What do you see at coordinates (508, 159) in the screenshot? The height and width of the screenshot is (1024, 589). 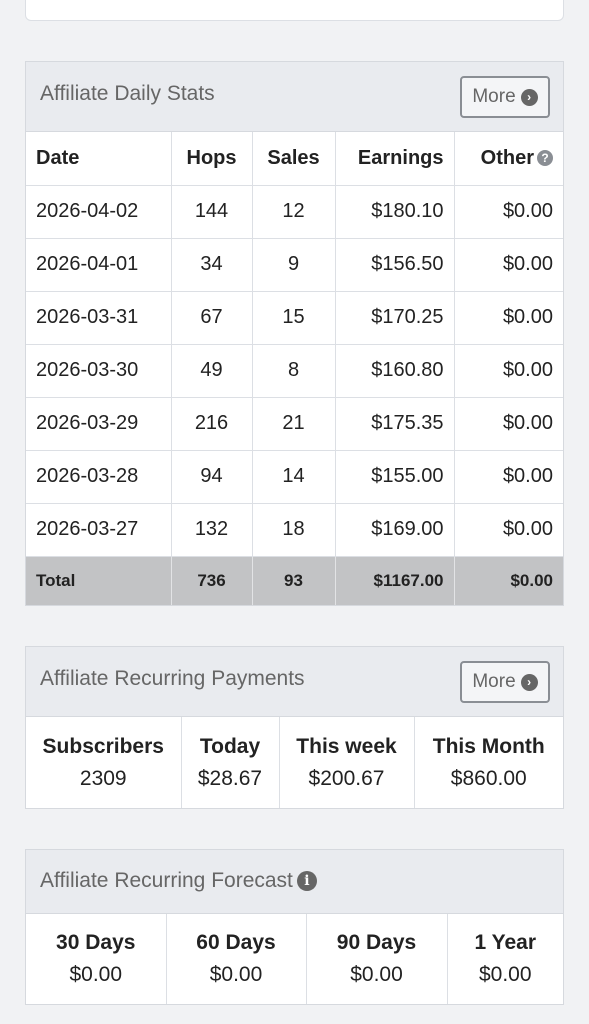 I see `col-other: Other?` at bounding box center [508, 159].